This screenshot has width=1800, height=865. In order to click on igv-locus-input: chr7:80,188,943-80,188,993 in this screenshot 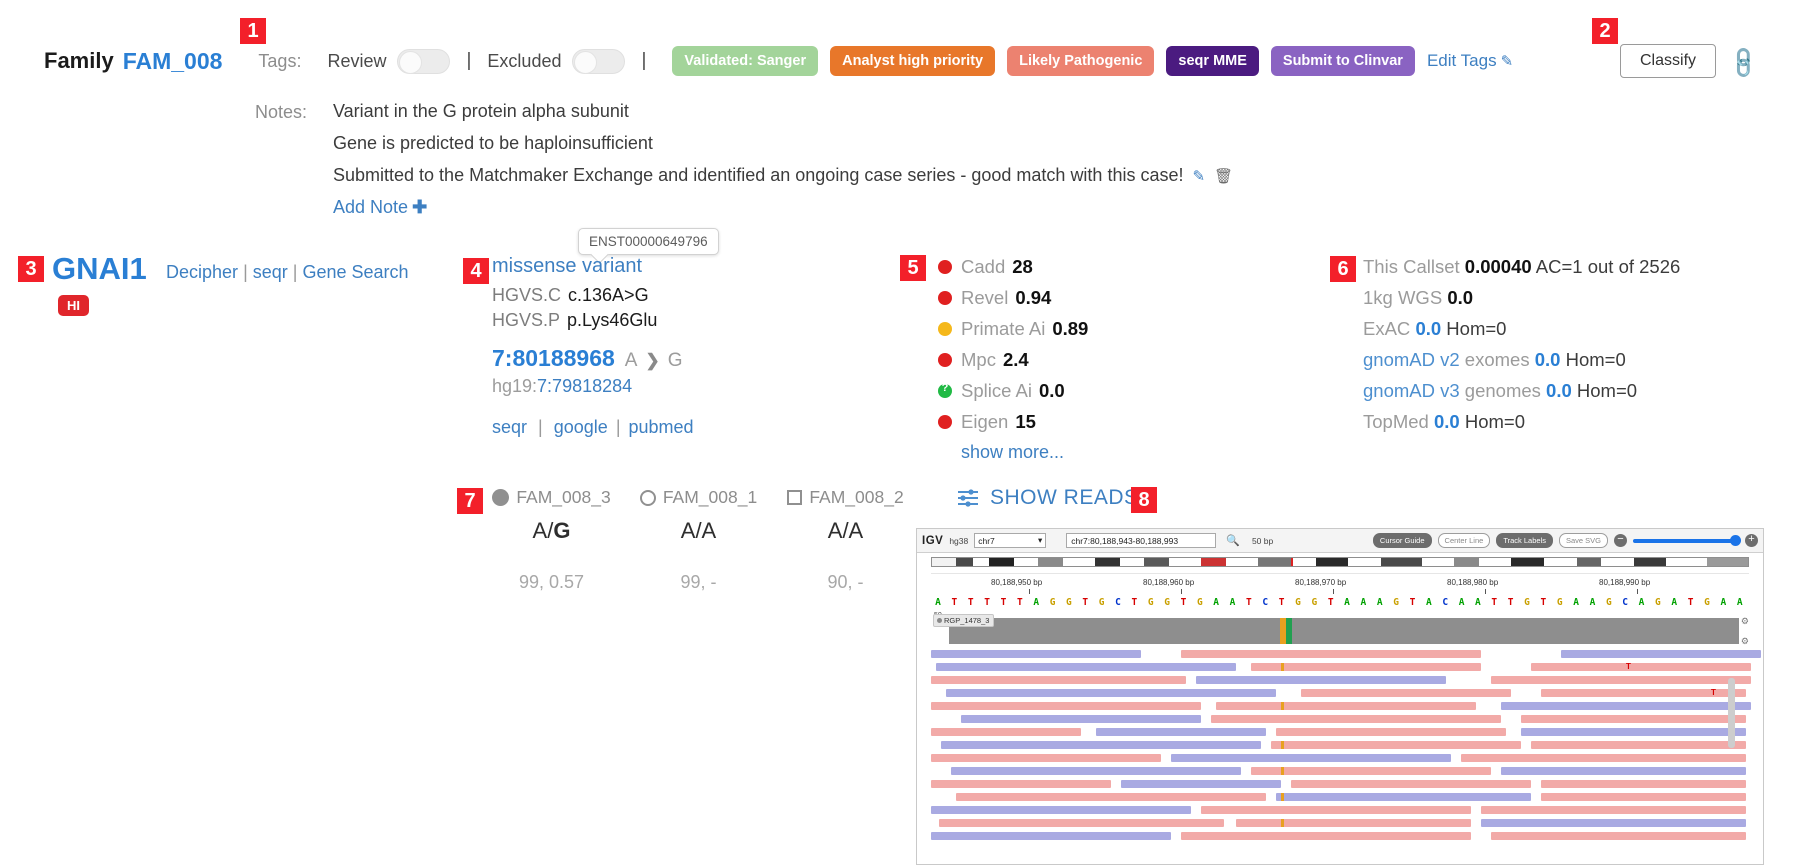, I will do `click(1141, 540)`.